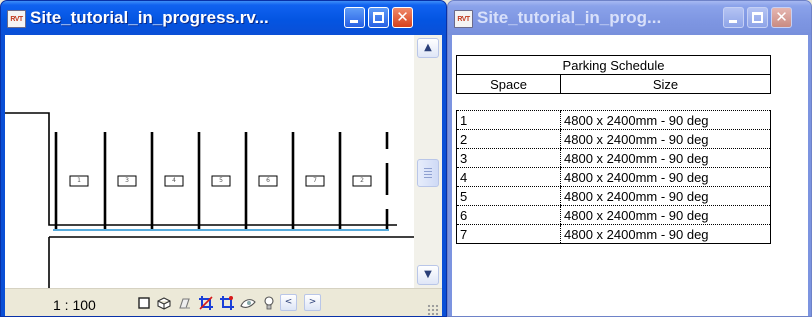 The height and width of the screenshot is (317, 812). I want to click on column-header-space: Space, so click(508, 84).